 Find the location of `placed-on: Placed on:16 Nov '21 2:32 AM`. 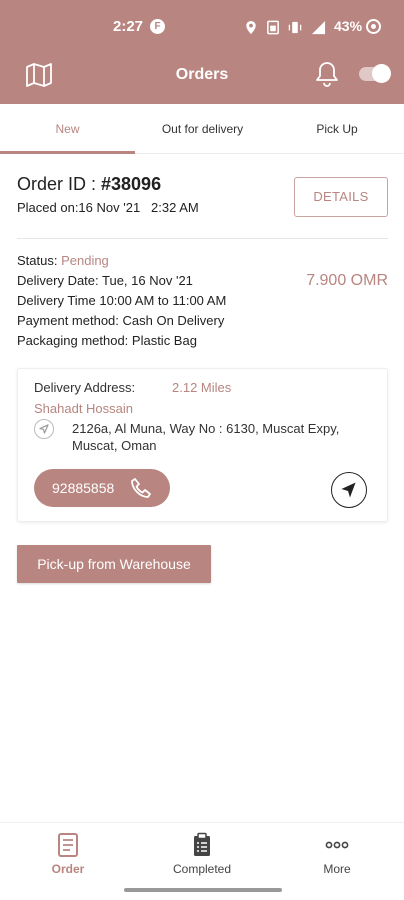

placed-on: Placed on:16 Nov '21 2:32 AM is located at coordinates (108, 207).